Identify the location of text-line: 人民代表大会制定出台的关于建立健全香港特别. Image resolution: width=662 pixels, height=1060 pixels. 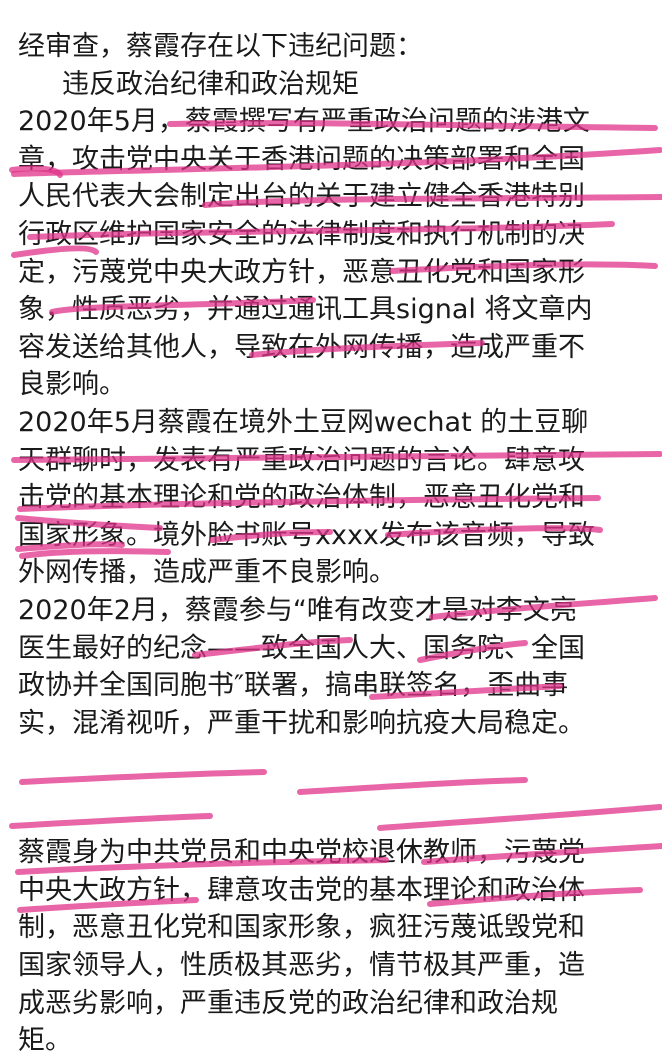
(301, 197).